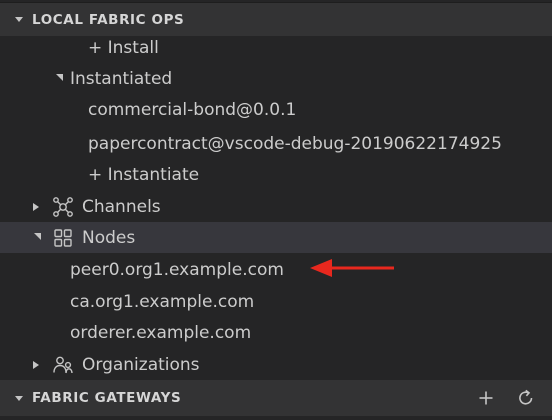  What do you see at coordinates (161, 332) in the screenshot?
I see `node-label: orderer.example.com` at bounding box center [161, 332].